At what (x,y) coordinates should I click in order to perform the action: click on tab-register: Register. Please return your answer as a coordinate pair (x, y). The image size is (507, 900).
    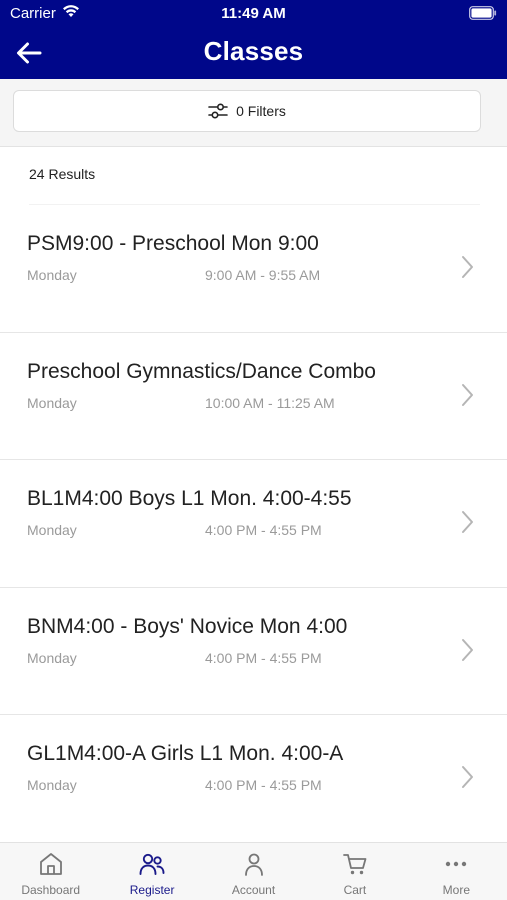
    Looking at the image, I should click on (151, 871).